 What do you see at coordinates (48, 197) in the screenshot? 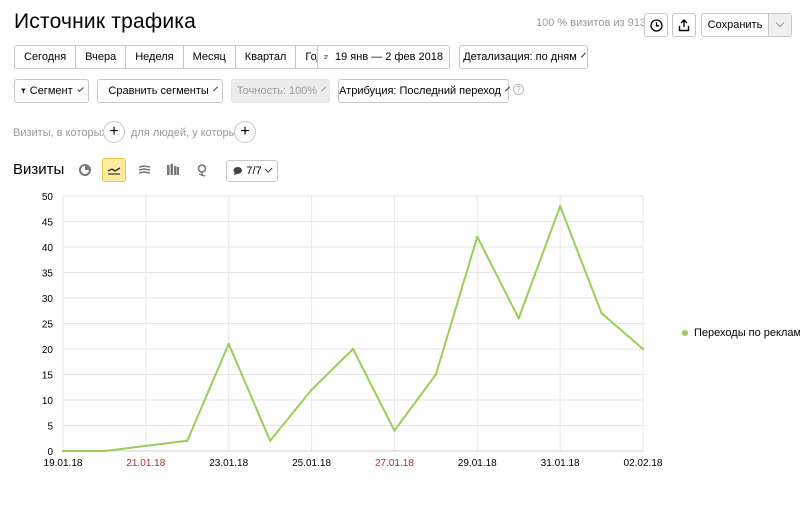
I see `y-tick-label: 50` at bounding box center [48, 197].